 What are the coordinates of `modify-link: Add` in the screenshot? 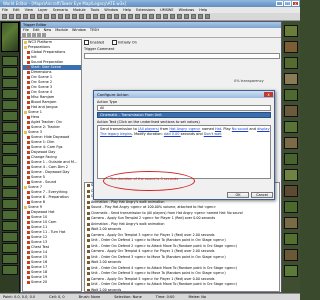 It's located at (167, 134).